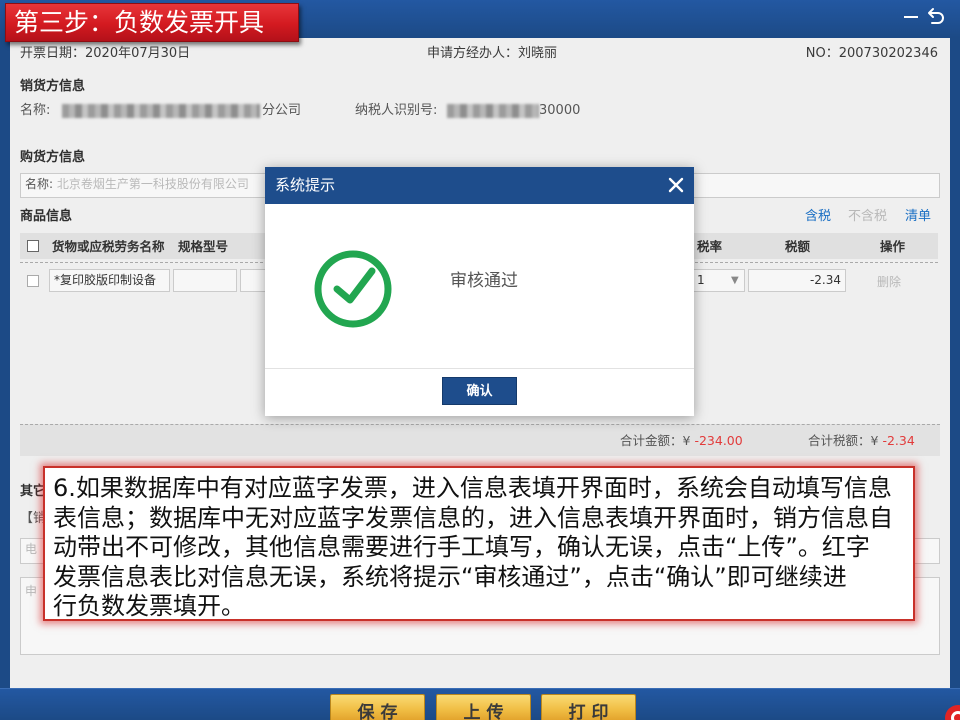  What do you see at coordinates (35, 110) in the screenshot?
I see `seller-name-label: 名称:` at bounding box center [35, 110].